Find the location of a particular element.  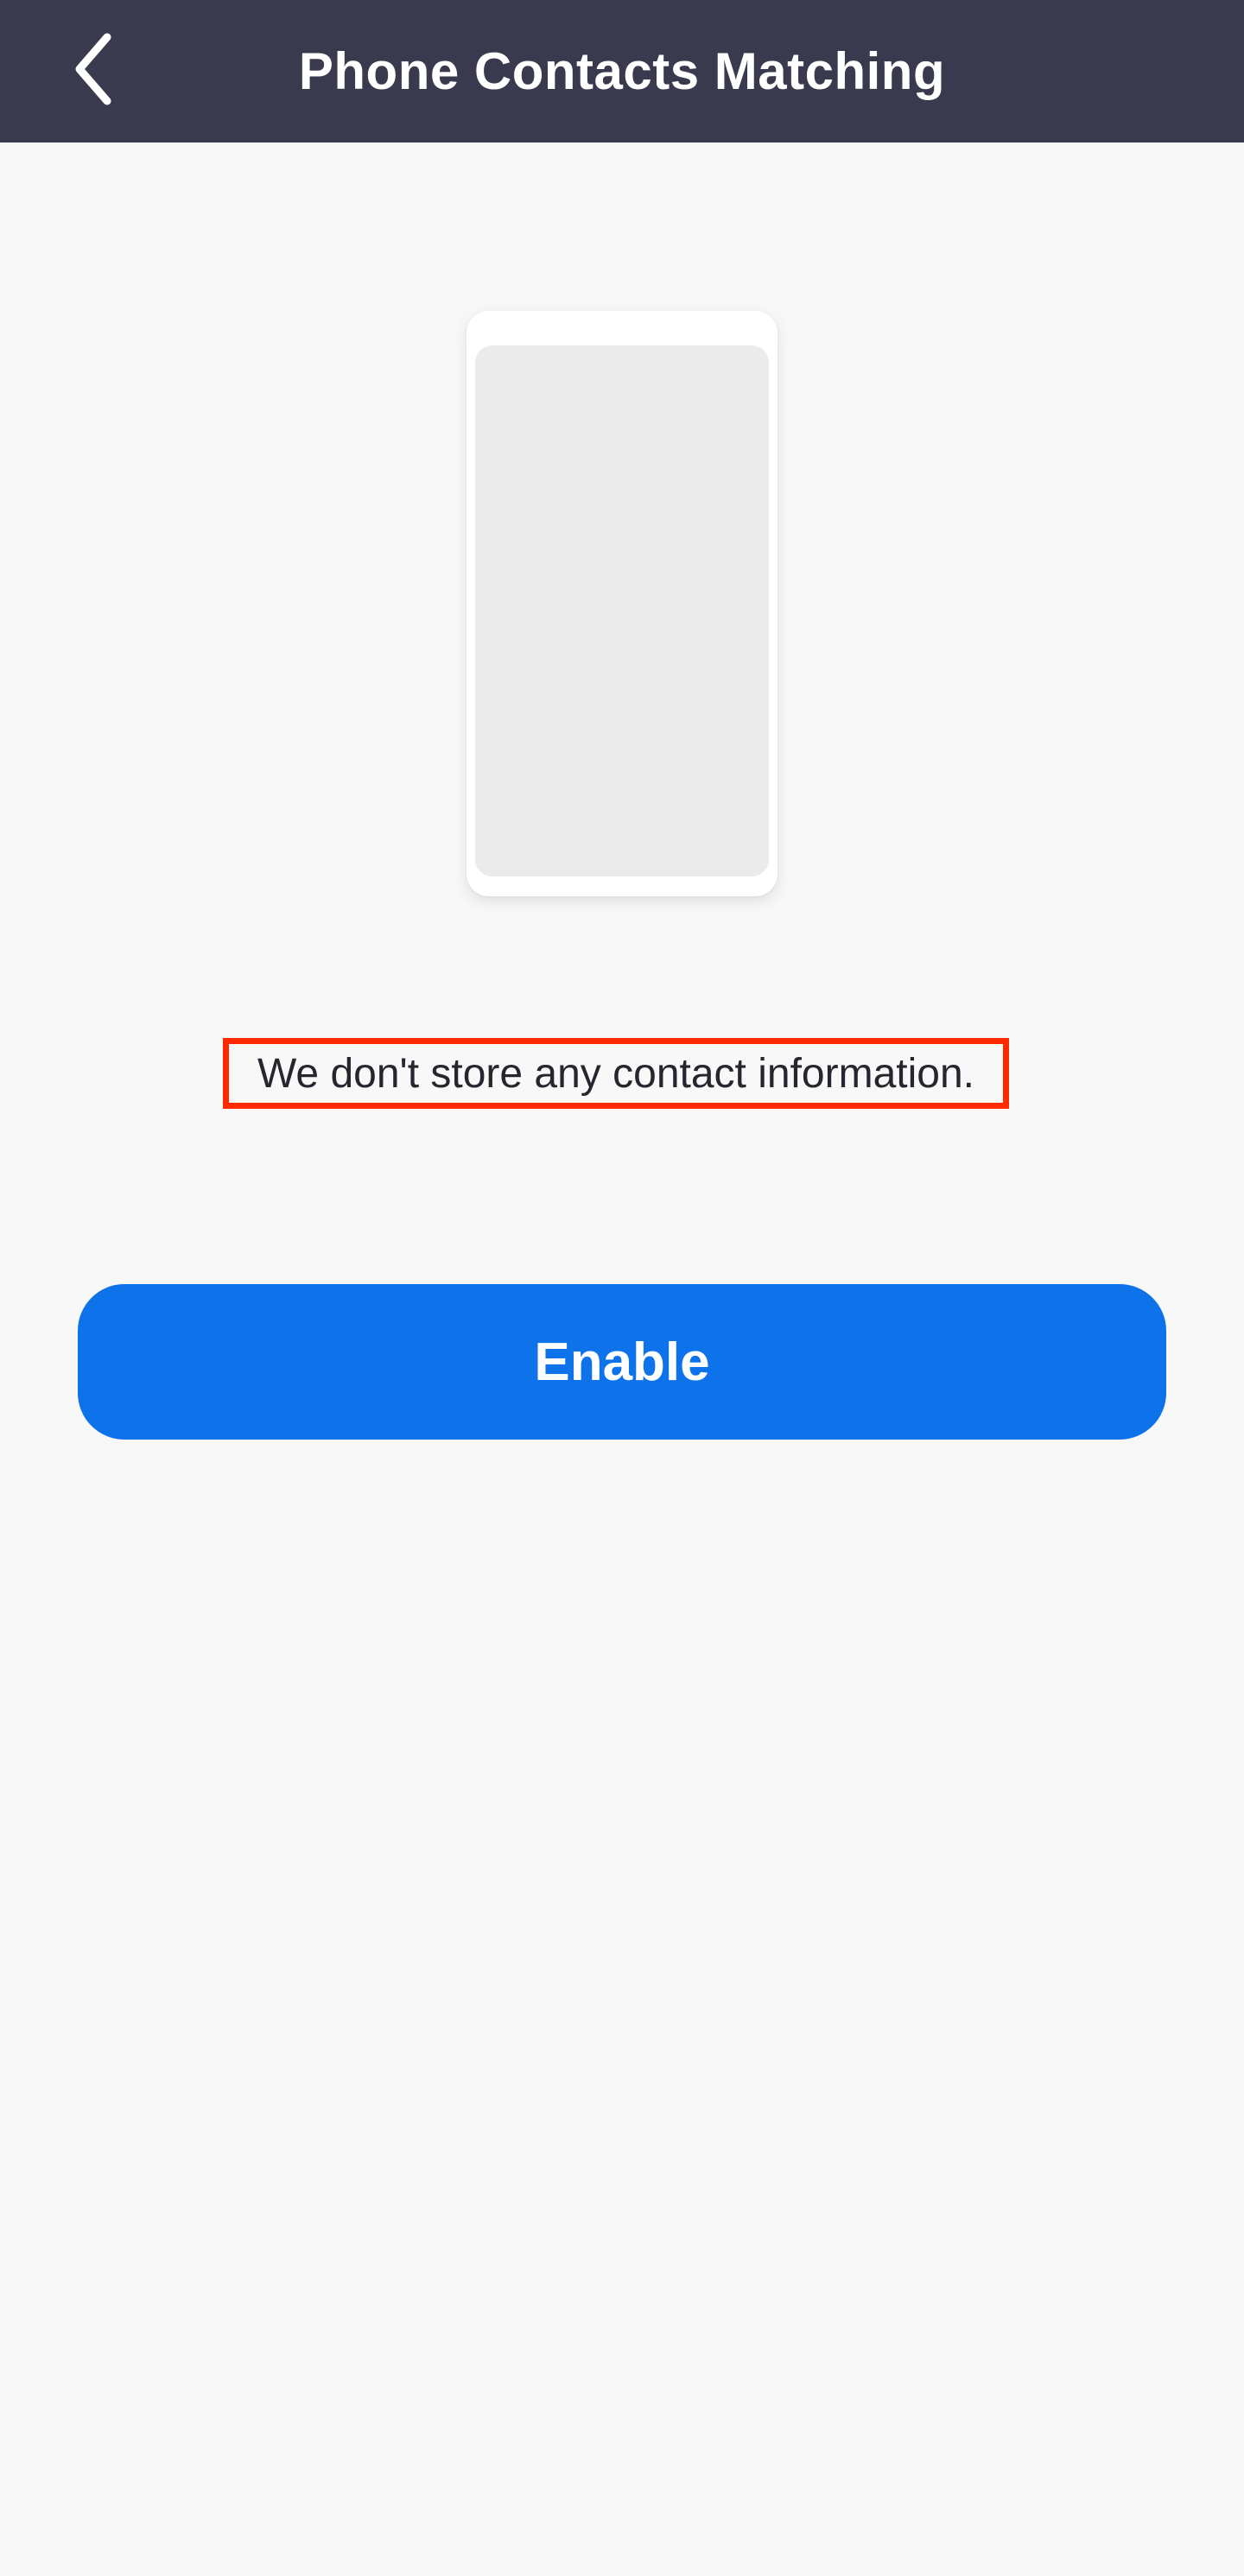

back-button is located at coordinates (95, 71).